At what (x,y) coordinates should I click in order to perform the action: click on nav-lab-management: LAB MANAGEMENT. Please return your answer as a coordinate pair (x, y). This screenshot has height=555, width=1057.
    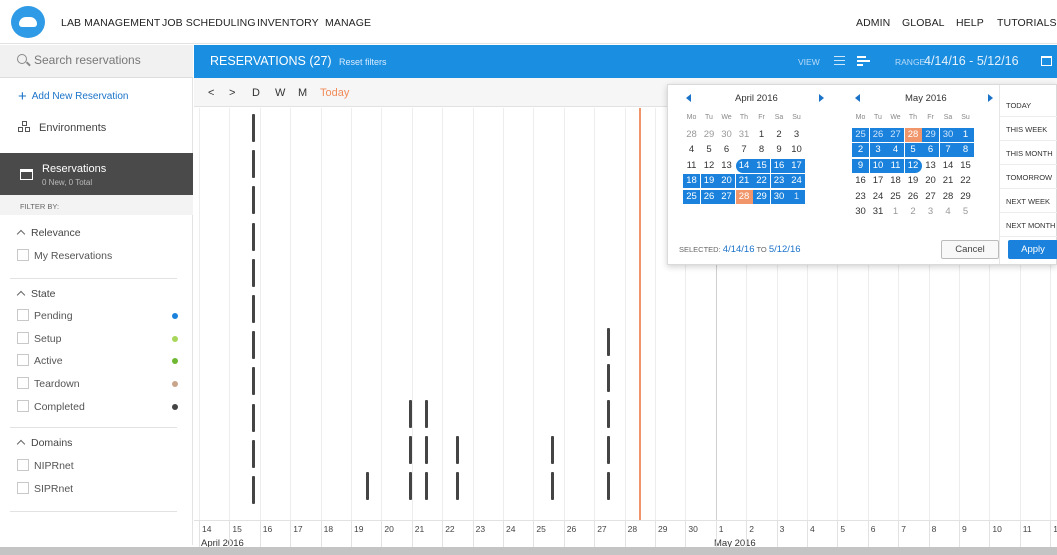
    Looking at the image, I should click on (110, 23).